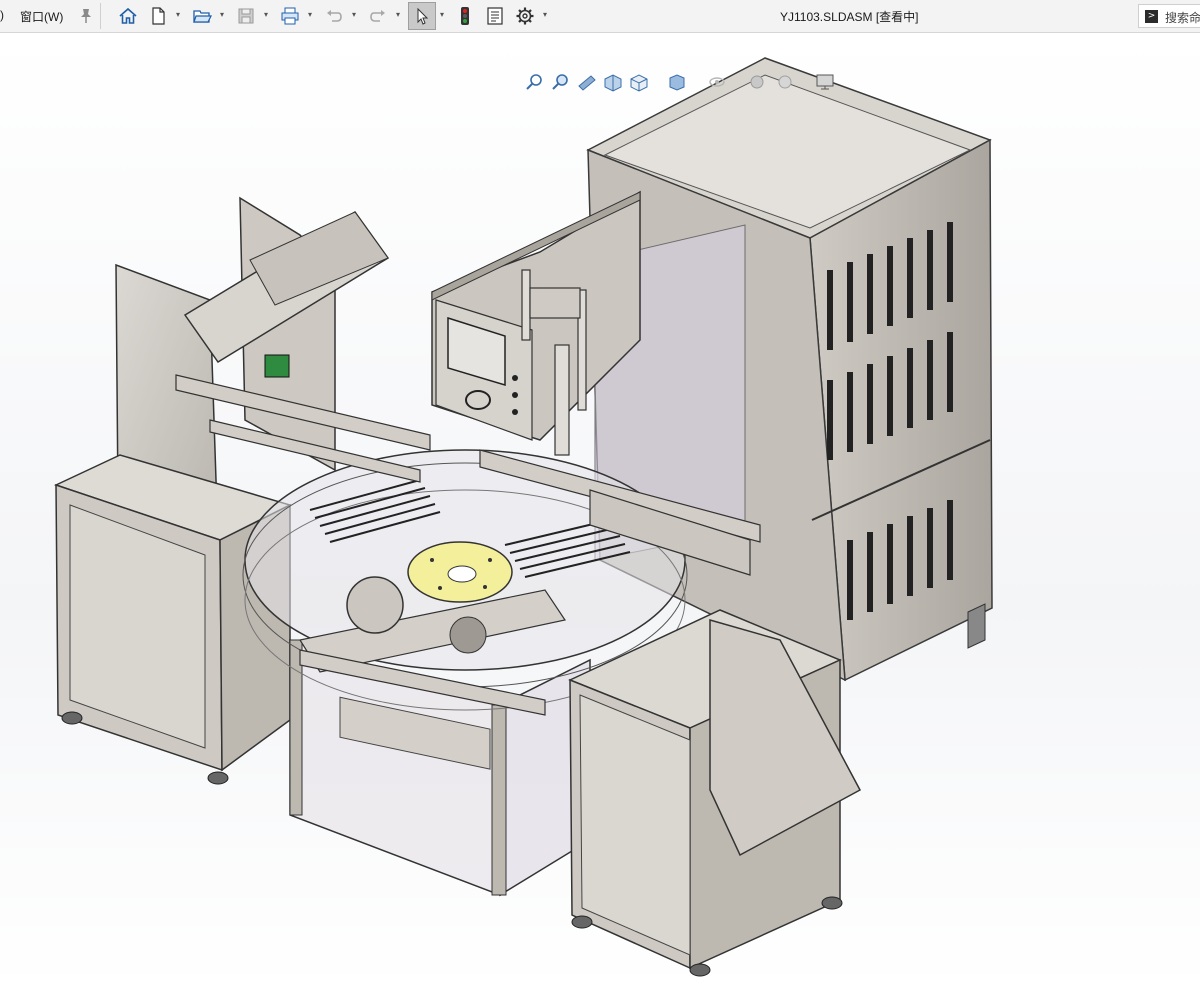  Describe the element at coordinates (422, 16) in the screenshot. I see `select-pointer-icon` at that location.